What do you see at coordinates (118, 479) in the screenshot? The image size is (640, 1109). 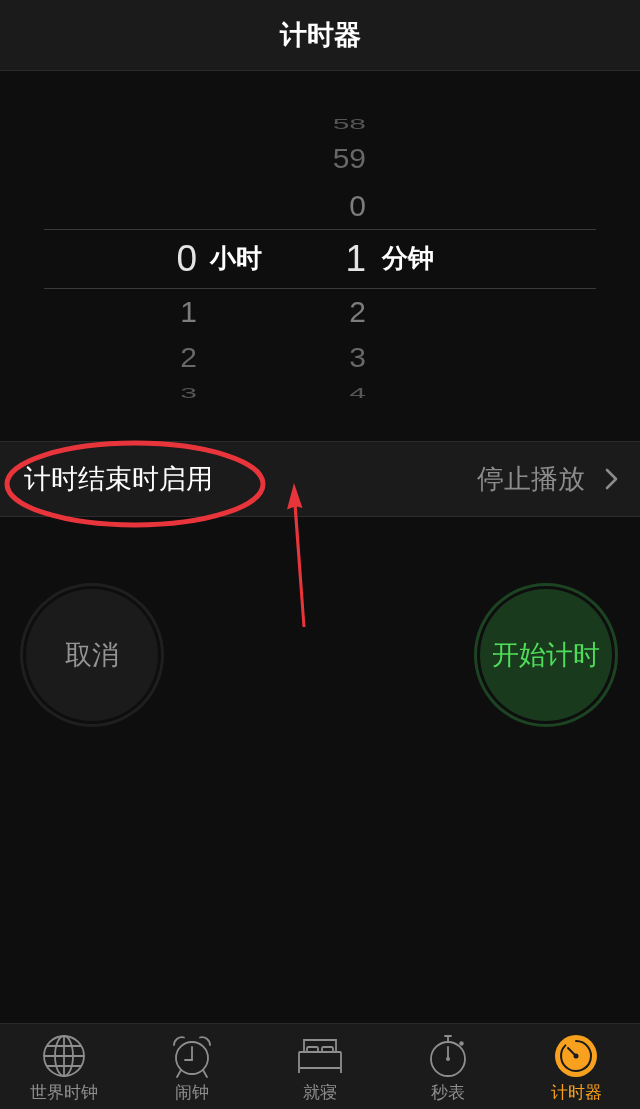 I see `setting-label: 计时结束时启用` at bounding box center [118, 479].